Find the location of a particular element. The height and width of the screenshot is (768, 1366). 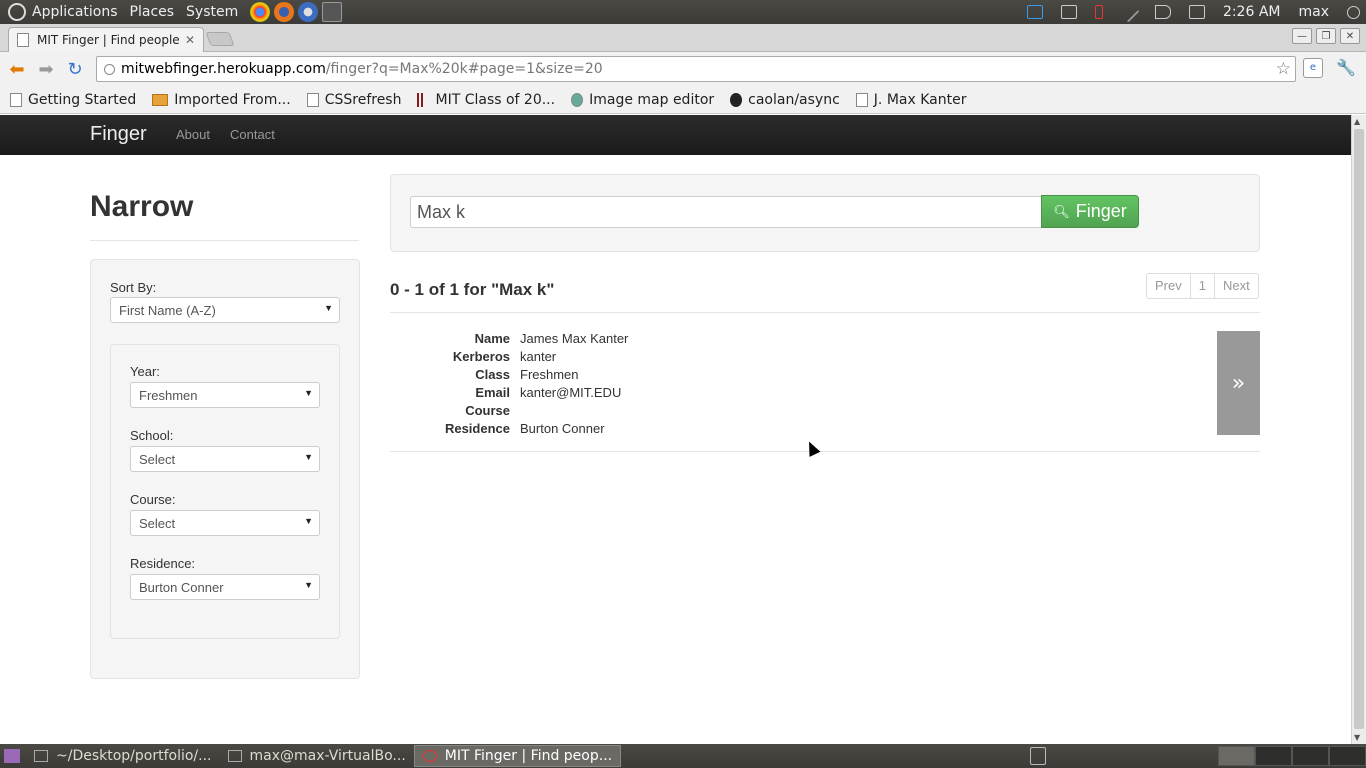

tab-title: MIT Finger | Find people a is located at coordinates (108, 40).